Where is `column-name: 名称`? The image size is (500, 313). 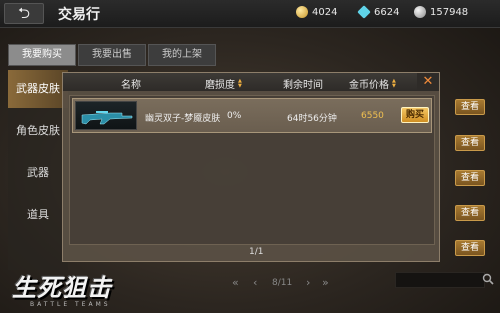 column-name: 名称 is located at coordinates (131, 83).